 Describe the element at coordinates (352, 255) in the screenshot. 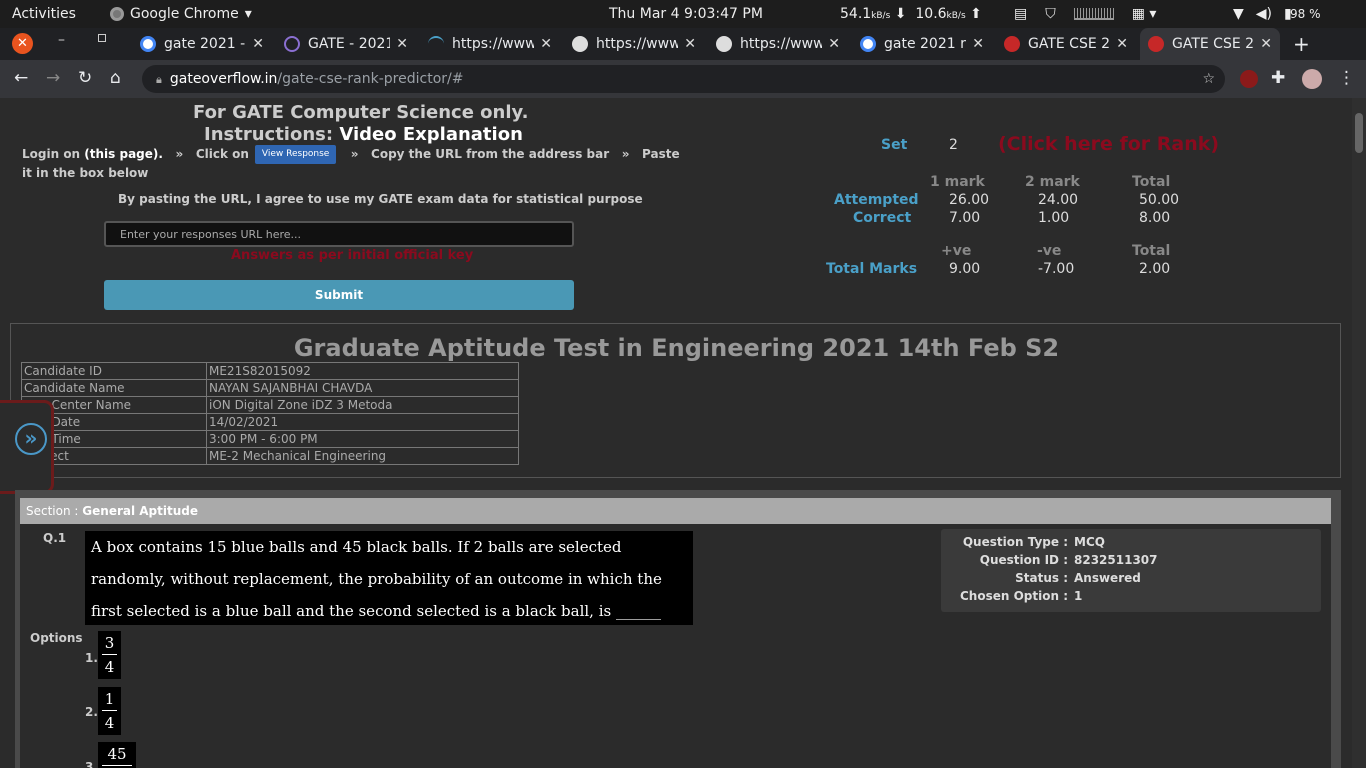

I see `answer-key-note: Answers as per initial official key` at that location.